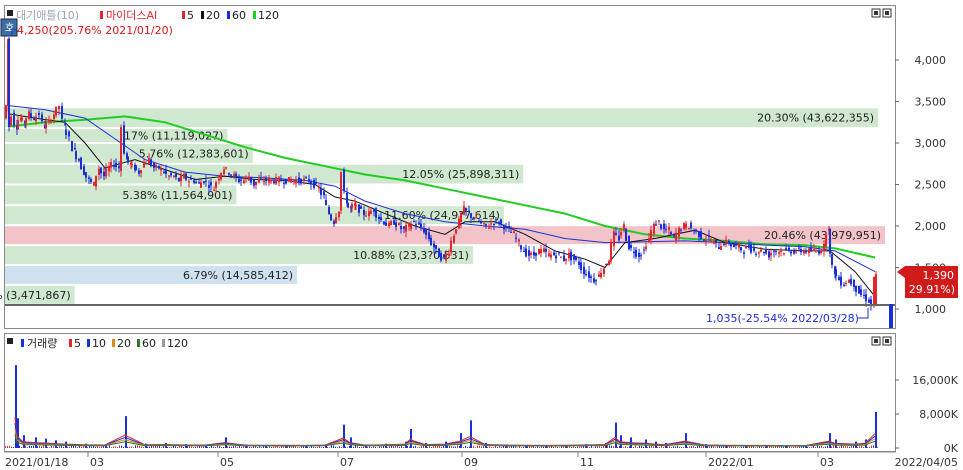 This screenshot has width=963, height=470. Describe the element at coordinates (47, 15) in the screenshot. I see `price-legend-title: 대기애틀(10)` at that location.